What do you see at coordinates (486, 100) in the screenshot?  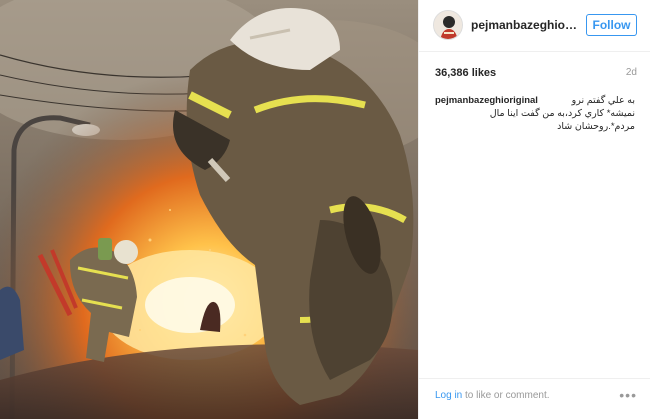 I see `caption-username-link: pejmanbazeghioriginal` at bounding box center [486, 100].